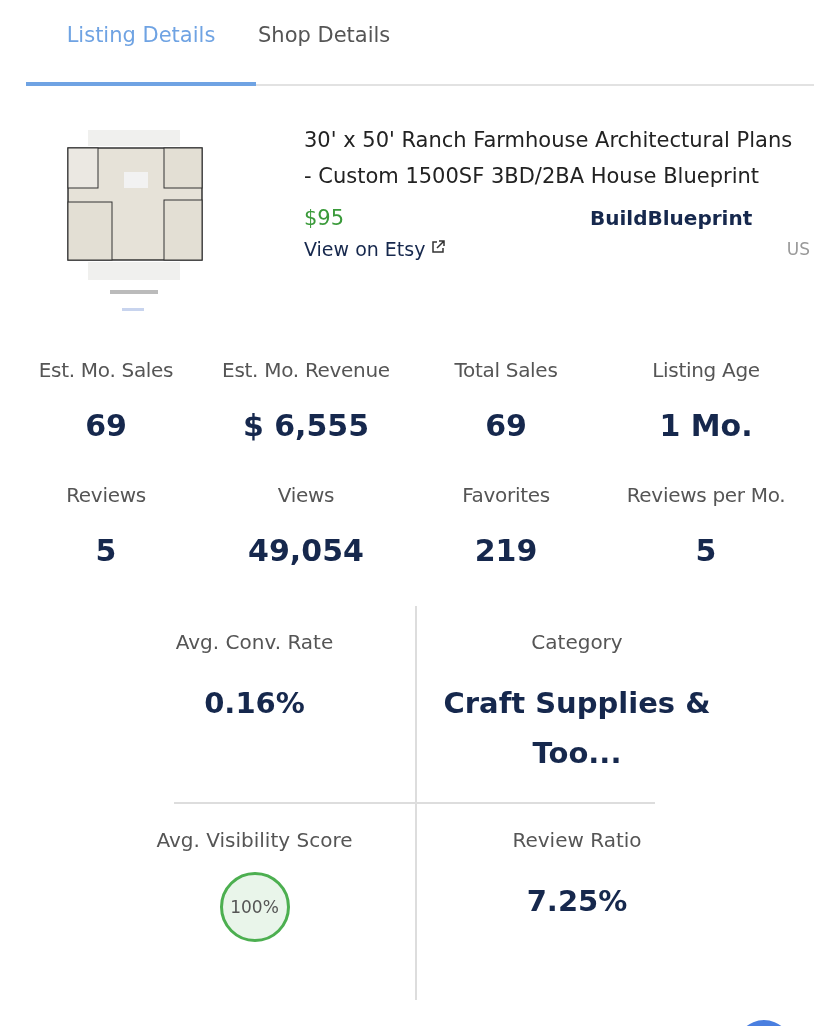 The height and width of the screenshot is (1026, 820). What do you see at coordinates (549, 158) in the screenshot?
I see `listing-title: 30' x 50' Ranch Farmhouse Architectural Plans - Custom 1500SF 3BD/2BA House Blueprint` at bounding box center [549, 158].